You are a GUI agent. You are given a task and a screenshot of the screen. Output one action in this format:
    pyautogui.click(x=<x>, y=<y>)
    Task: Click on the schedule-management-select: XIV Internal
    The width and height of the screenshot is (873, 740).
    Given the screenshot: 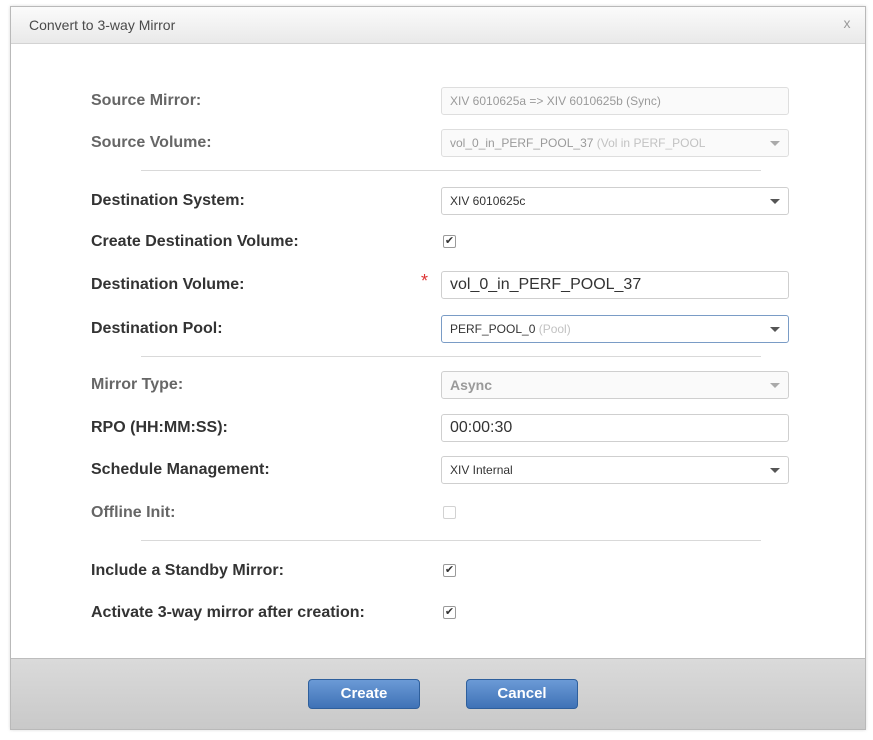 What is the action you would take?
    pyautogui.click(x=615, y=470)
    